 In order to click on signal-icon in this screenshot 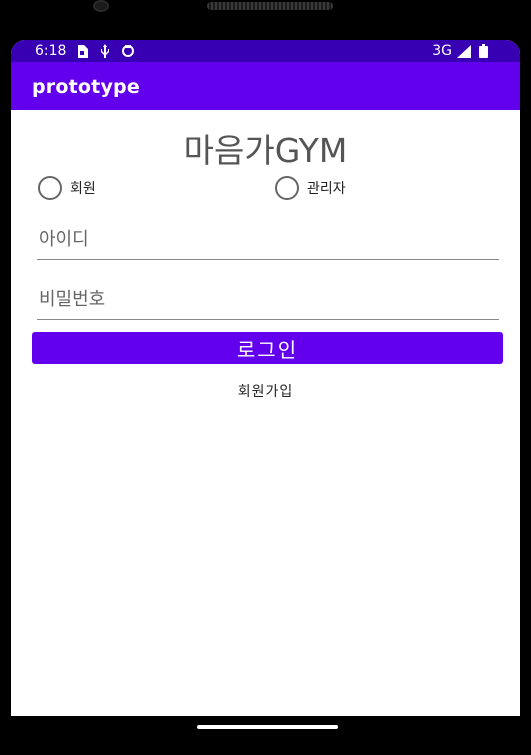, I will do `click(464, 51)`.